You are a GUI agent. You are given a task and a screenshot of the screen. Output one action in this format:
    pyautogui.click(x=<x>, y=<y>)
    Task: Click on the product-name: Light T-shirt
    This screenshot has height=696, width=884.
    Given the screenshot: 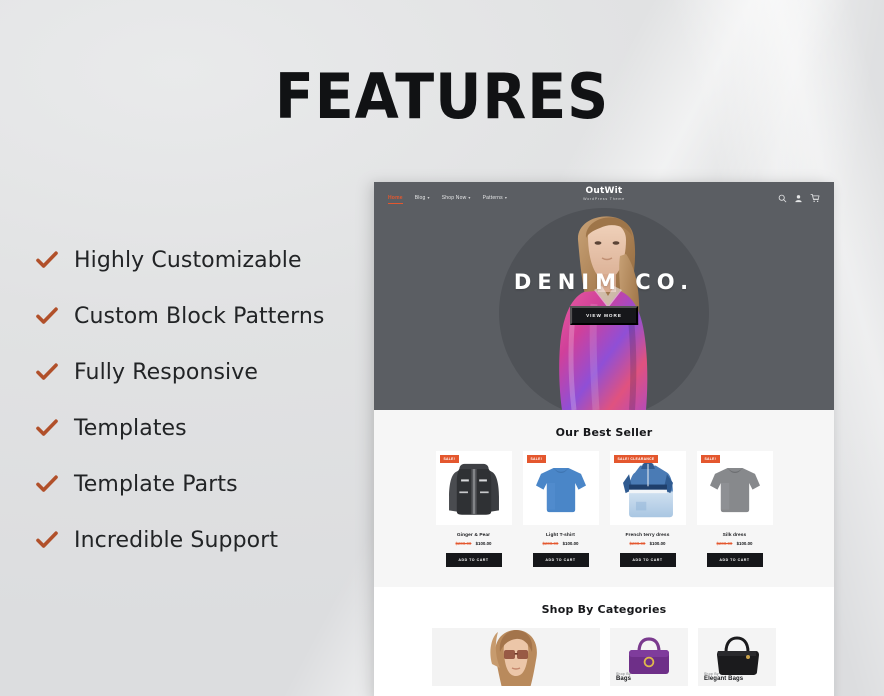 What is the action you would take?
    pyautogui.click(x=560, y=535)
    